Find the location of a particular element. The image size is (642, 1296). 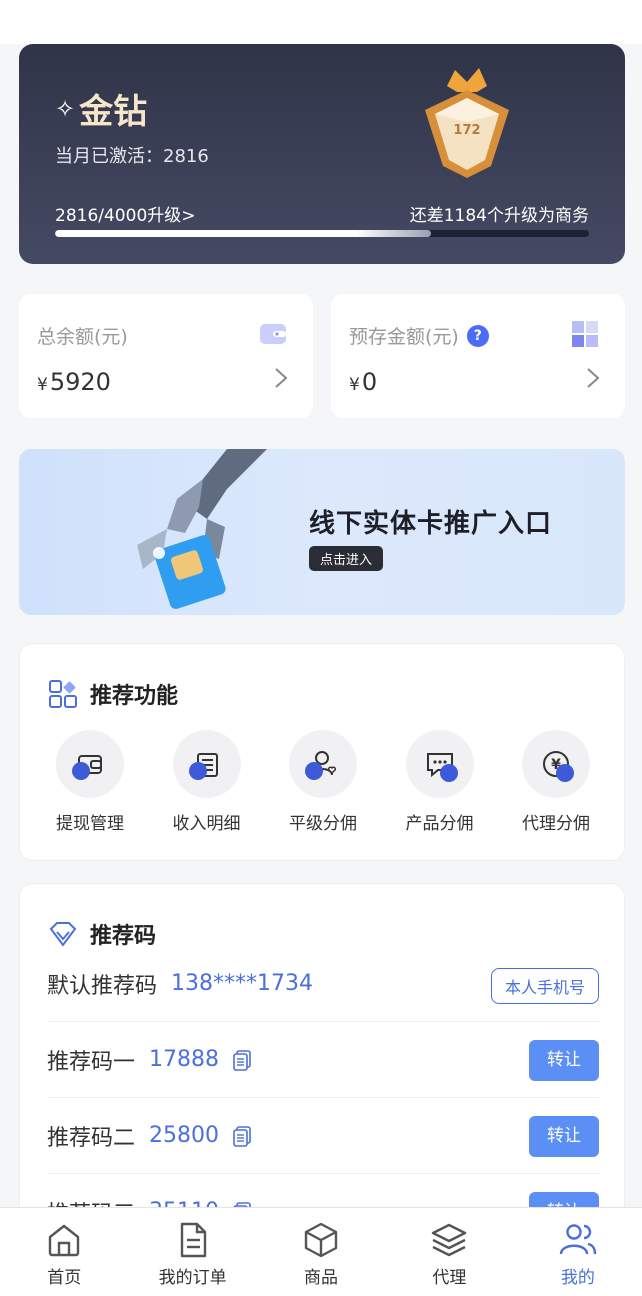

tab-label: 商品 is located at coordinates (321, 1278).